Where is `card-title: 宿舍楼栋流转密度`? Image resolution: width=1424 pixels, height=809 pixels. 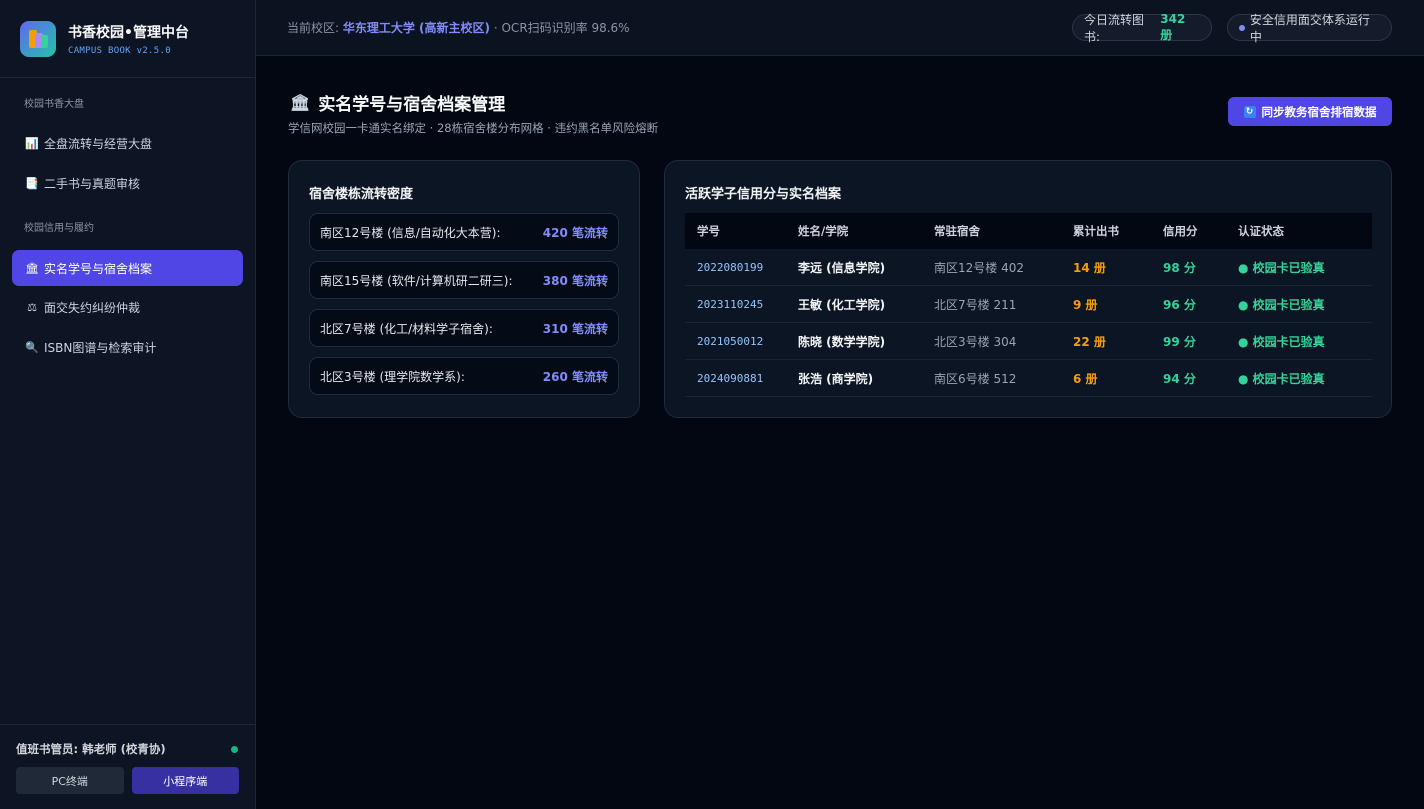 card-title: 宿舍楼栋流转密度 is located at coordinates (361, 194).